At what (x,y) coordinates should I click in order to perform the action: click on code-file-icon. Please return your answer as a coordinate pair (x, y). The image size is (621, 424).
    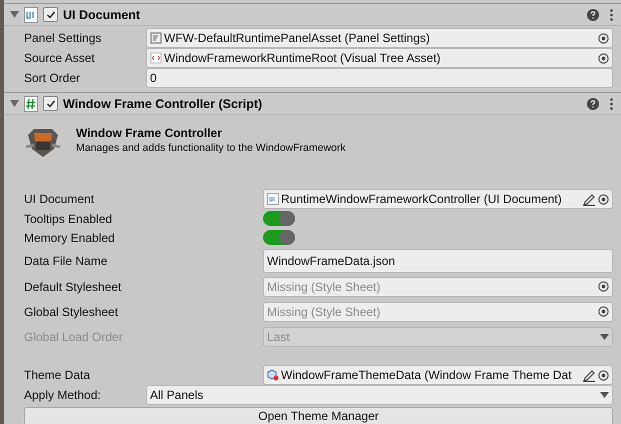
    Looking at the image, I should click on (156, 58).